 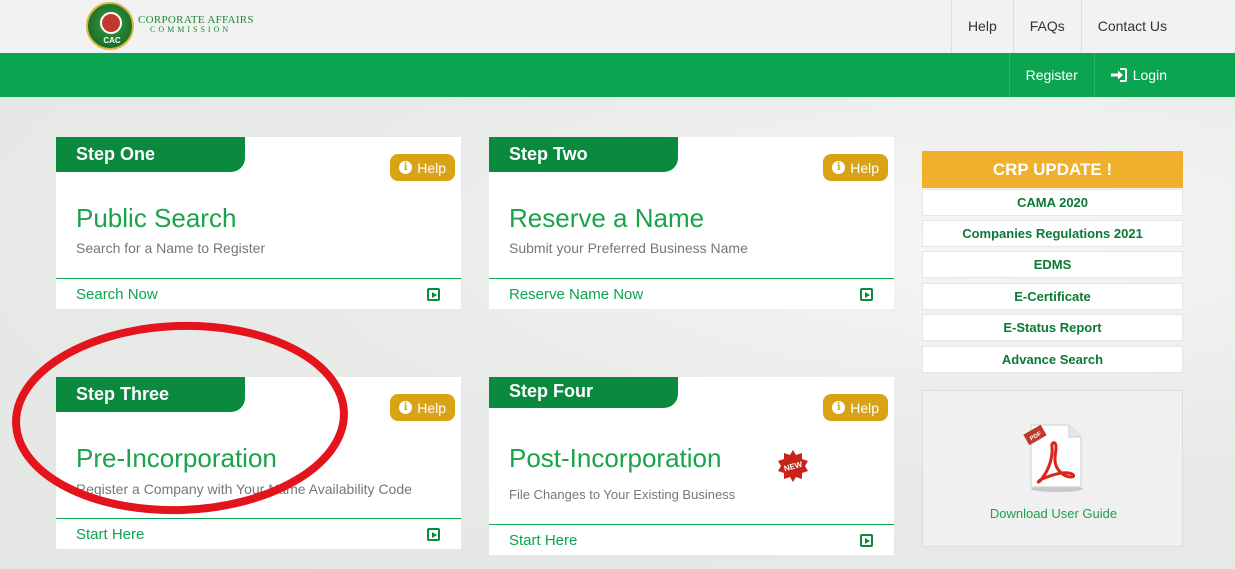 I want to click on card-footer: Search Now, so click(x=258, y=293).